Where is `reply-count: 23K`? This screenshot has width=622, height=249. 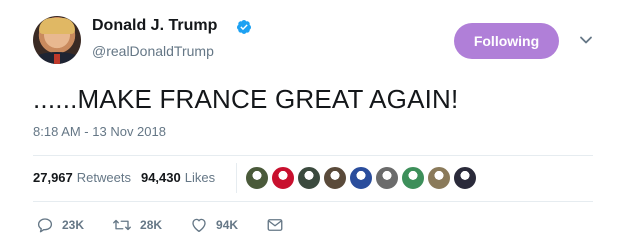 reply-count: 23K is located at coordinates (73, 225).